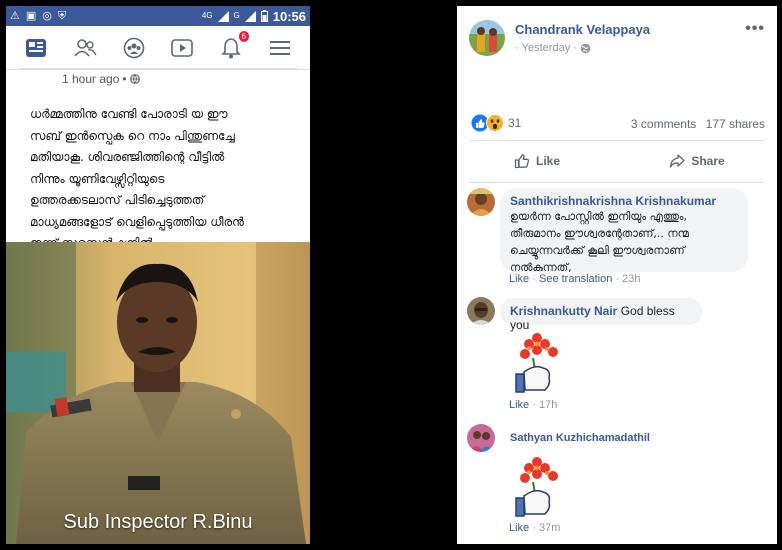  What do you see at coordinates (547, 161) in the screenshot?
I see `like-label: Like` at bounding box center [547, 161].